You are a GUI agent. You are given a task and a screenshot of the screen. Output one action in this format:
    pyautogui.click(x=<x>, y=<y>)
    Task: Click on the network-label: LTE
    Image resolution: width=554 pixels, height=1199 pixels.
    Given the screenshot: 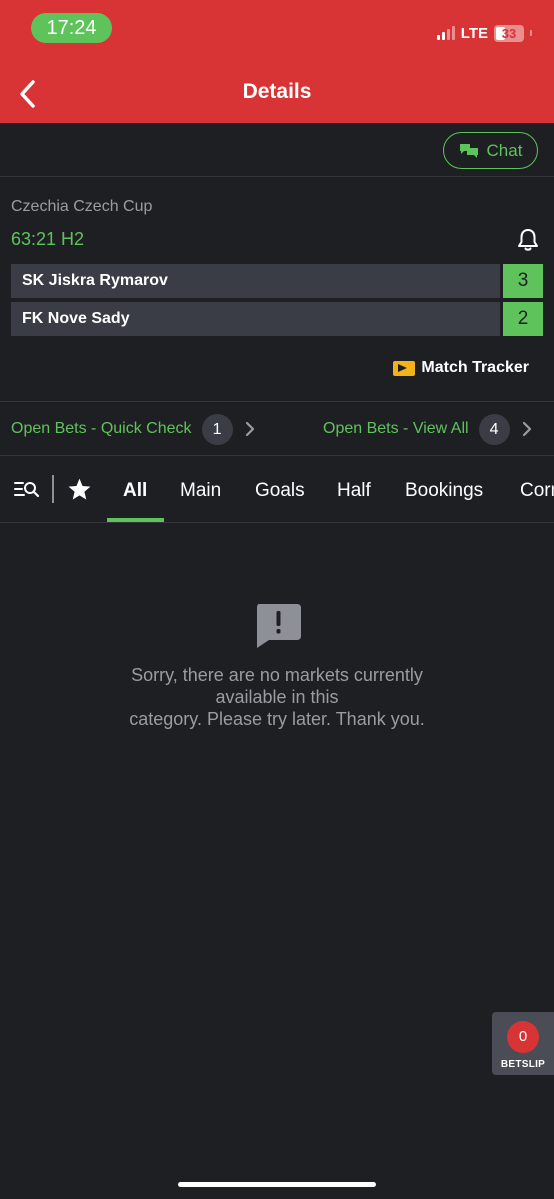 What is the action you would take?
    pyautogui.click(x=474, y=33)
    